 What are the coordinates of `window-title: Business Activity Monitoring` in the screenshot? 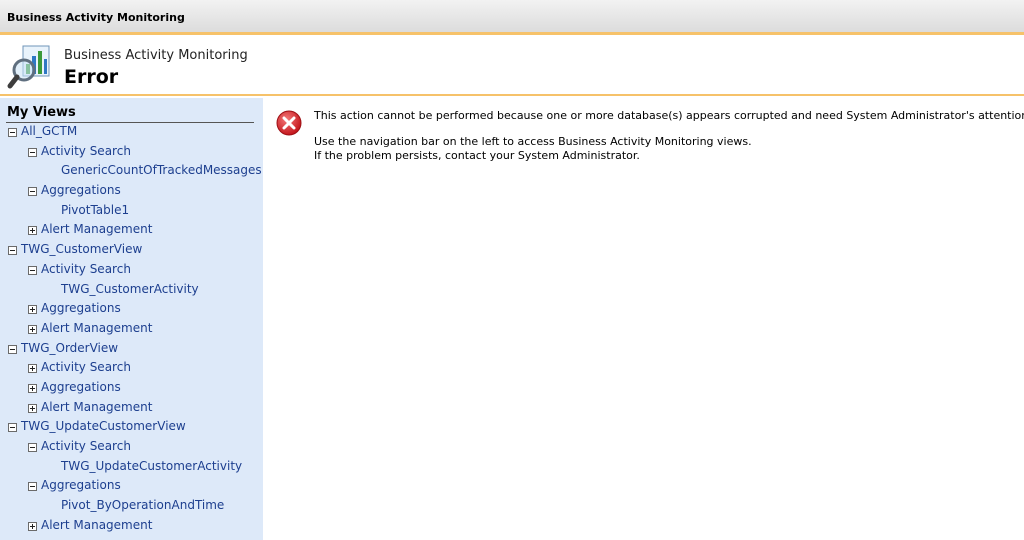 It's located at (96, 17).